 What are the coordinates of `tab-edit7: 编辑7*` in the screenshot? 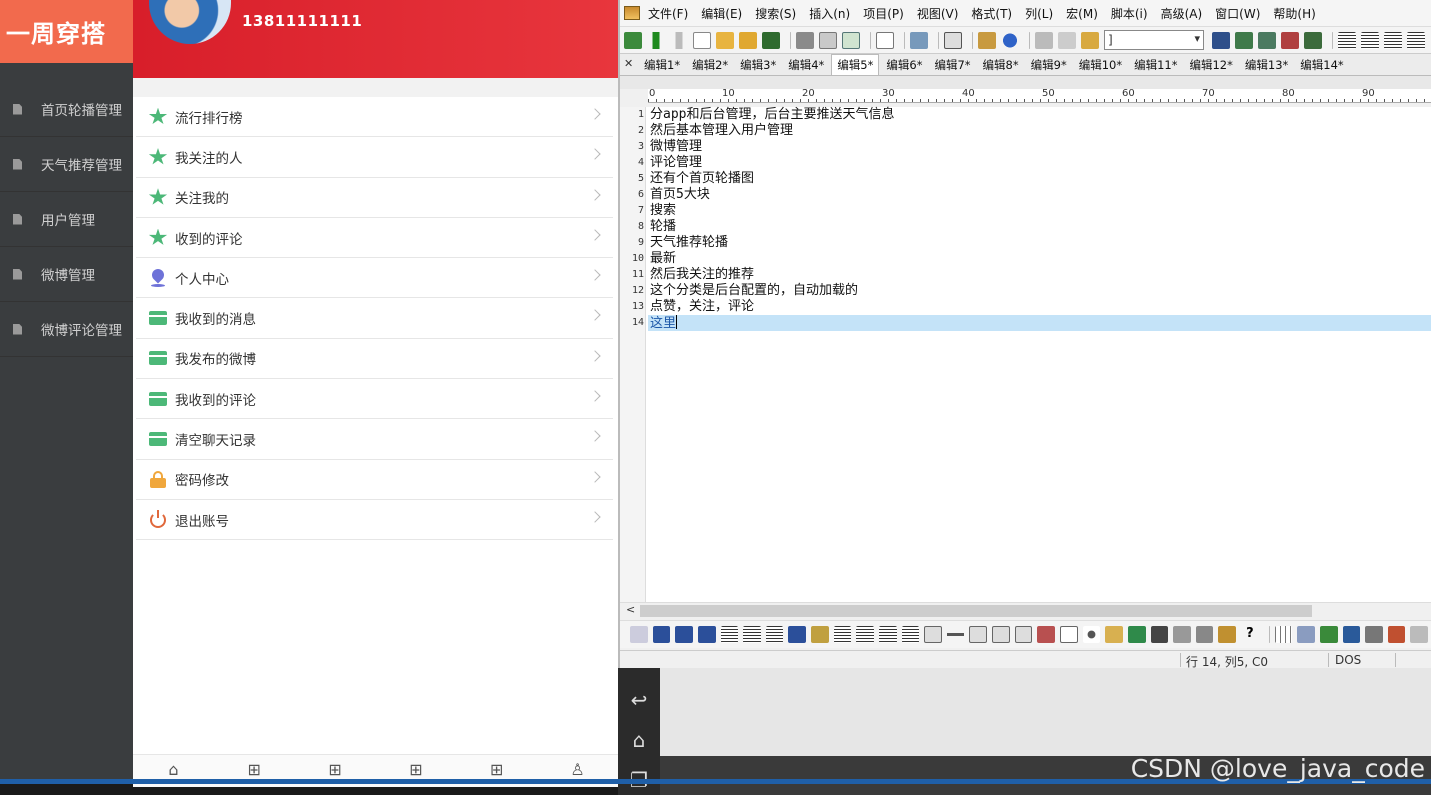 It's located at (952, 65).